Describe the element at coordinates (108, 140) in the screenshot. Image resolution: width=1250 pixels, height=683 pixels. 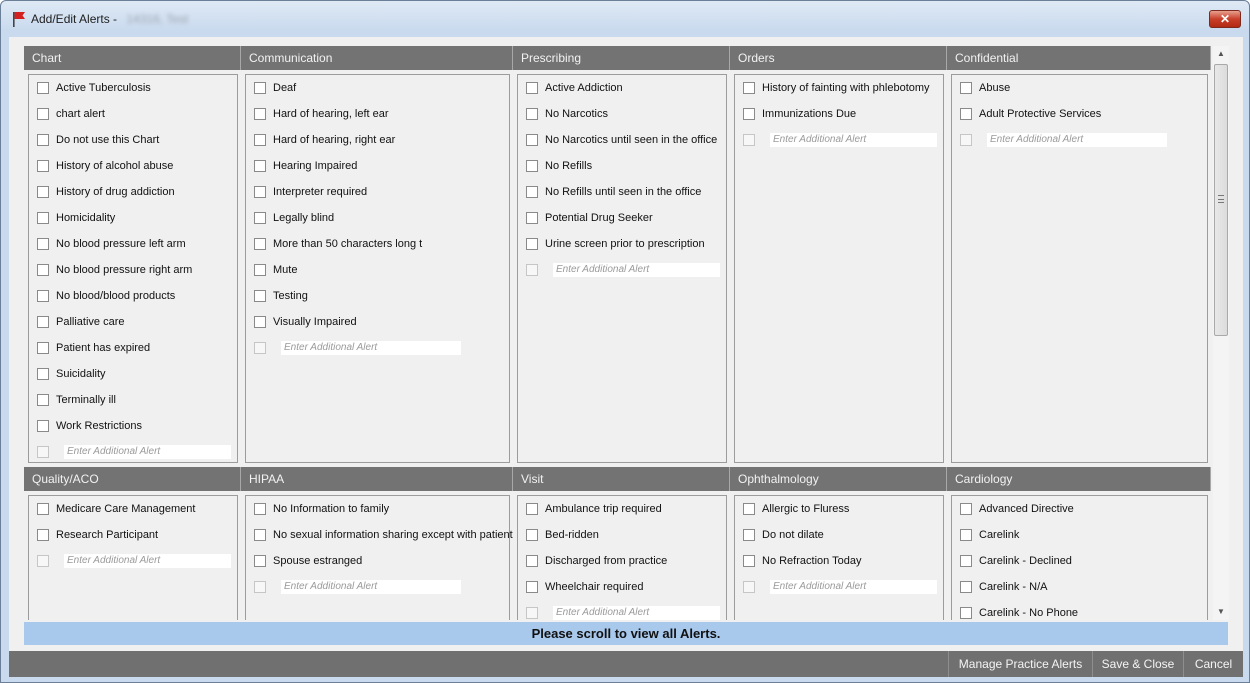
I see `alert-label: Do not use this Chart` at that location.